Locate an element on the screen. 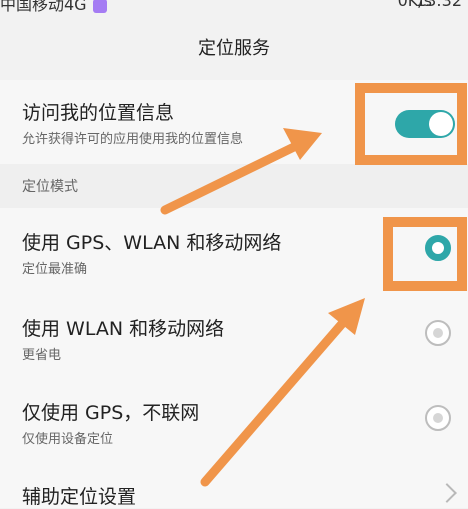 This screenshot has height=509, width=468. annotation-arrow-head is located at coordinates (302, 144).